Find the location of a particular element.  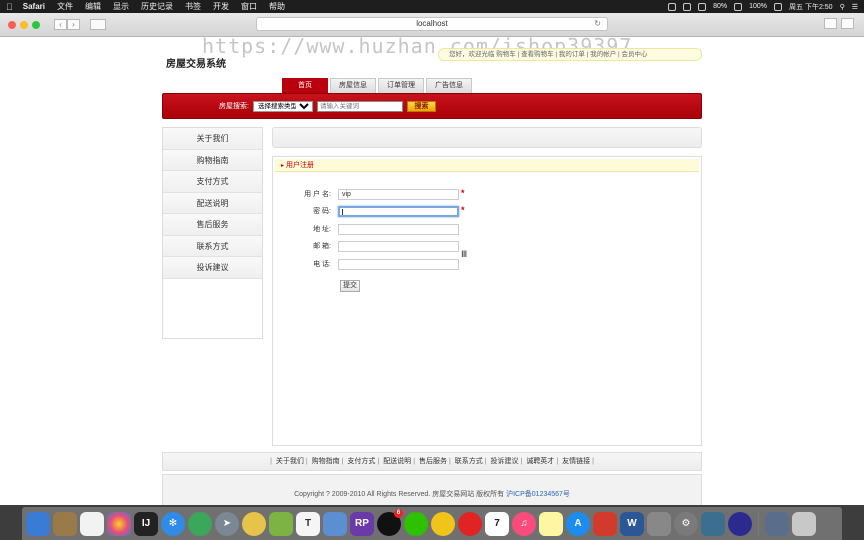

app-store-icon: A is located at coordinates (578, 523).